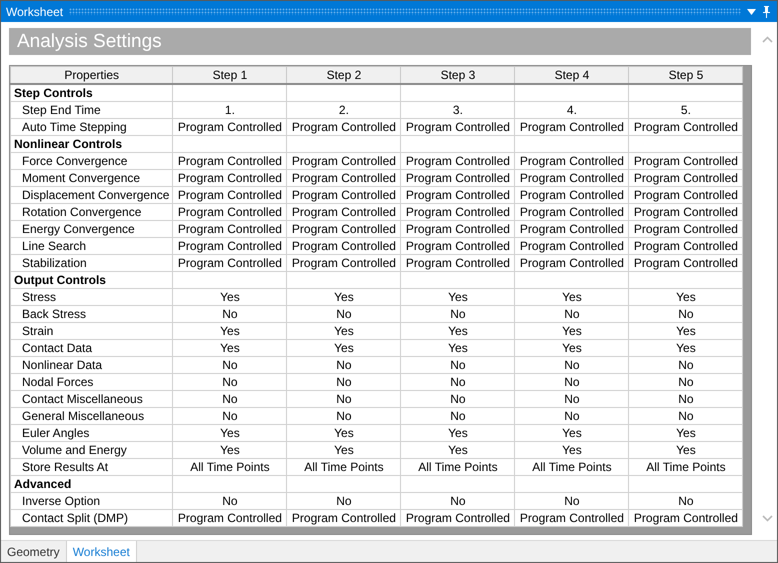 Image resolution: width=778 pixels, height=563 pixels. Describe the element at coordinates (751, 11) in the screenshot. I see `dropdown-icon` at that location.